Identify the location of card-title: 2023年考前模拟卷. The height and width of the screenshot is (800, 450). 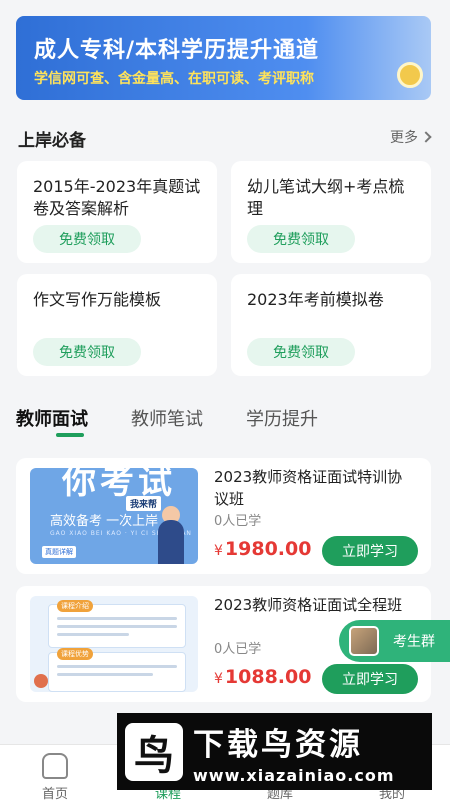
(315, 299).